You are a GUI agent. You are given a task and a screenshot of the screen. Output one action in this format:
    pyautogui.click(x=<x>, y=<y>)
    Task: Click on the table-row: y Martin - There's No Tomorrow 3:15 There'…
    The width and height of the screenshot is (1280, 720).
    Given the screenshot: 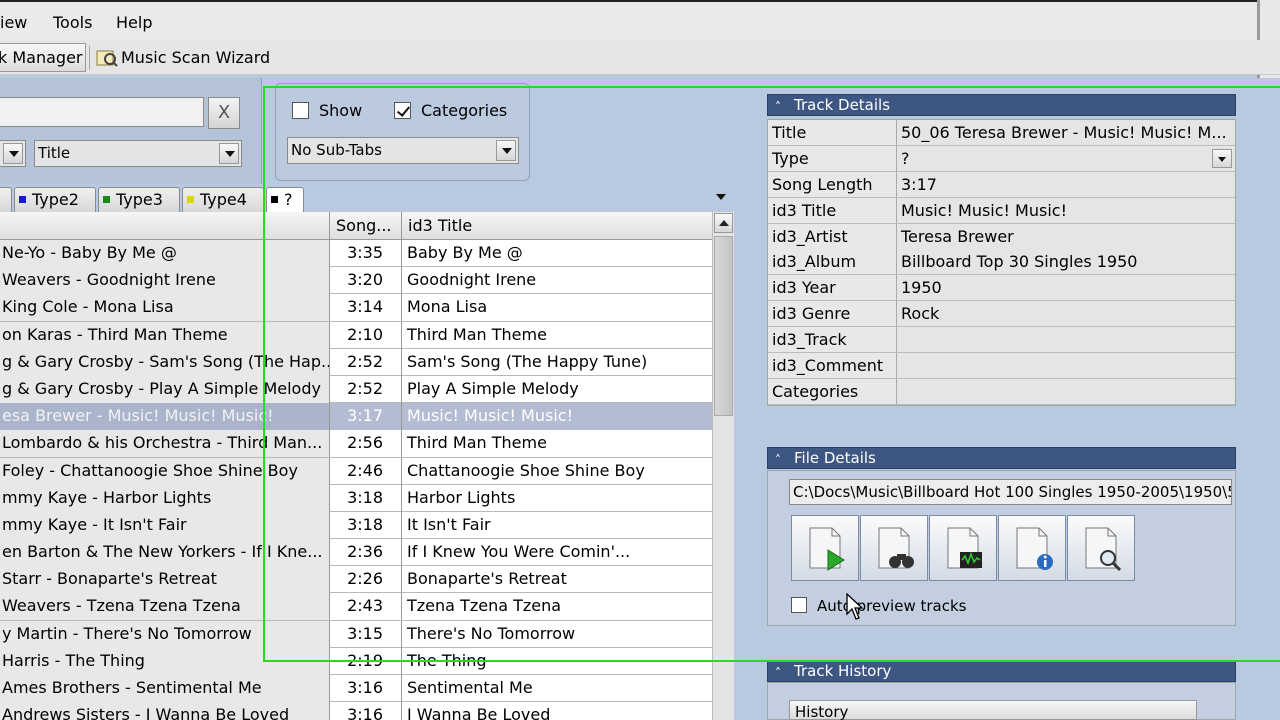 What is the action you would take?
    pyautogui.click(x=356, y=634)
    